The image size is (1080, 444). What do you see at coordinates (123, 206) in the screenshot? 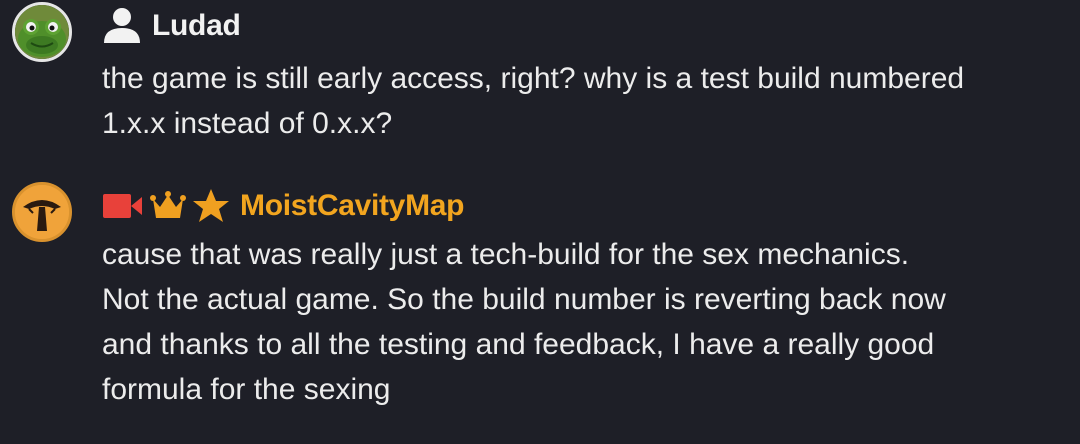
I see `video-camera-icon` at bounding box center [123, 206].